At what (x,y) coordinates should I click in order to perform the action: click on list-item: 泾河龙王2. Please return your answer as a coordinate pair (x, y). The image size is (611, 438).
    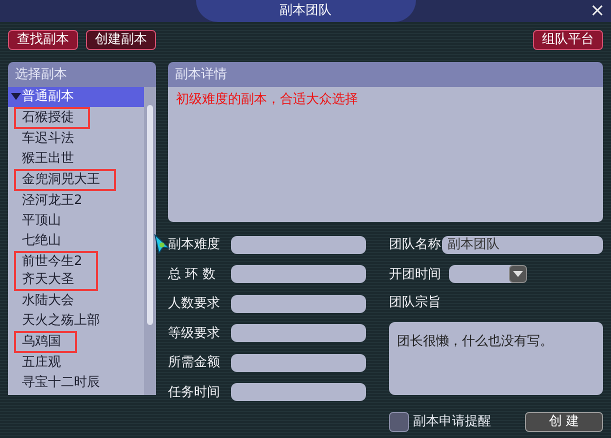
    Looking at the image, I should click on (76, 201).